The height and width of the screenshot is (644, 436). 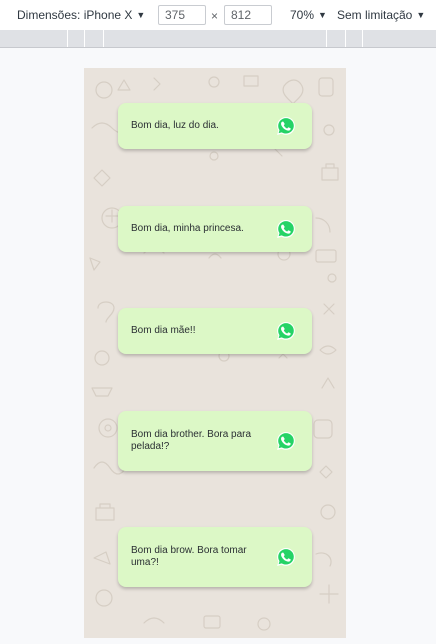 What do you see at coordinates (163, 330) in the screenshot?
I see `message-text: Bom dia mãe!!` at bounding box center [163, 330].